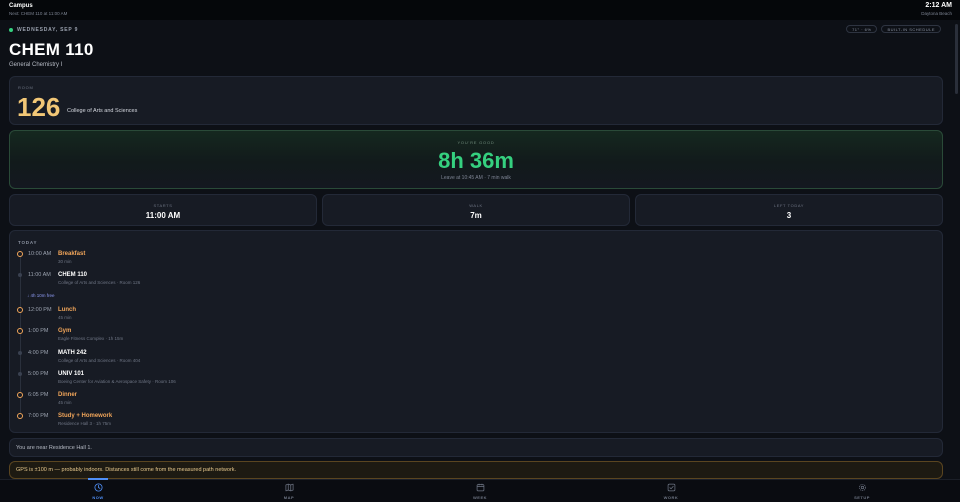 The height and width of the screenshot is (502, 960). Describe the element at coordinates (460, 259) in the screenshot. I see `schedule-item: 10:00 AM Breakfast 30 min` at that location.